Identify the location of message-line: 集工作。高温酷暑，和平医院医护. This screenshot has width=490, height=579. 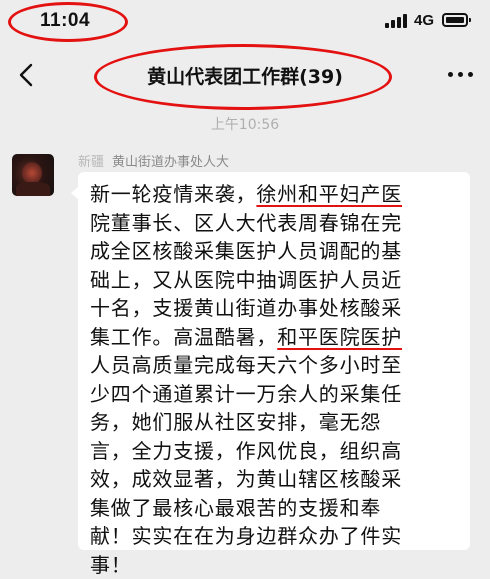
(274, 337).